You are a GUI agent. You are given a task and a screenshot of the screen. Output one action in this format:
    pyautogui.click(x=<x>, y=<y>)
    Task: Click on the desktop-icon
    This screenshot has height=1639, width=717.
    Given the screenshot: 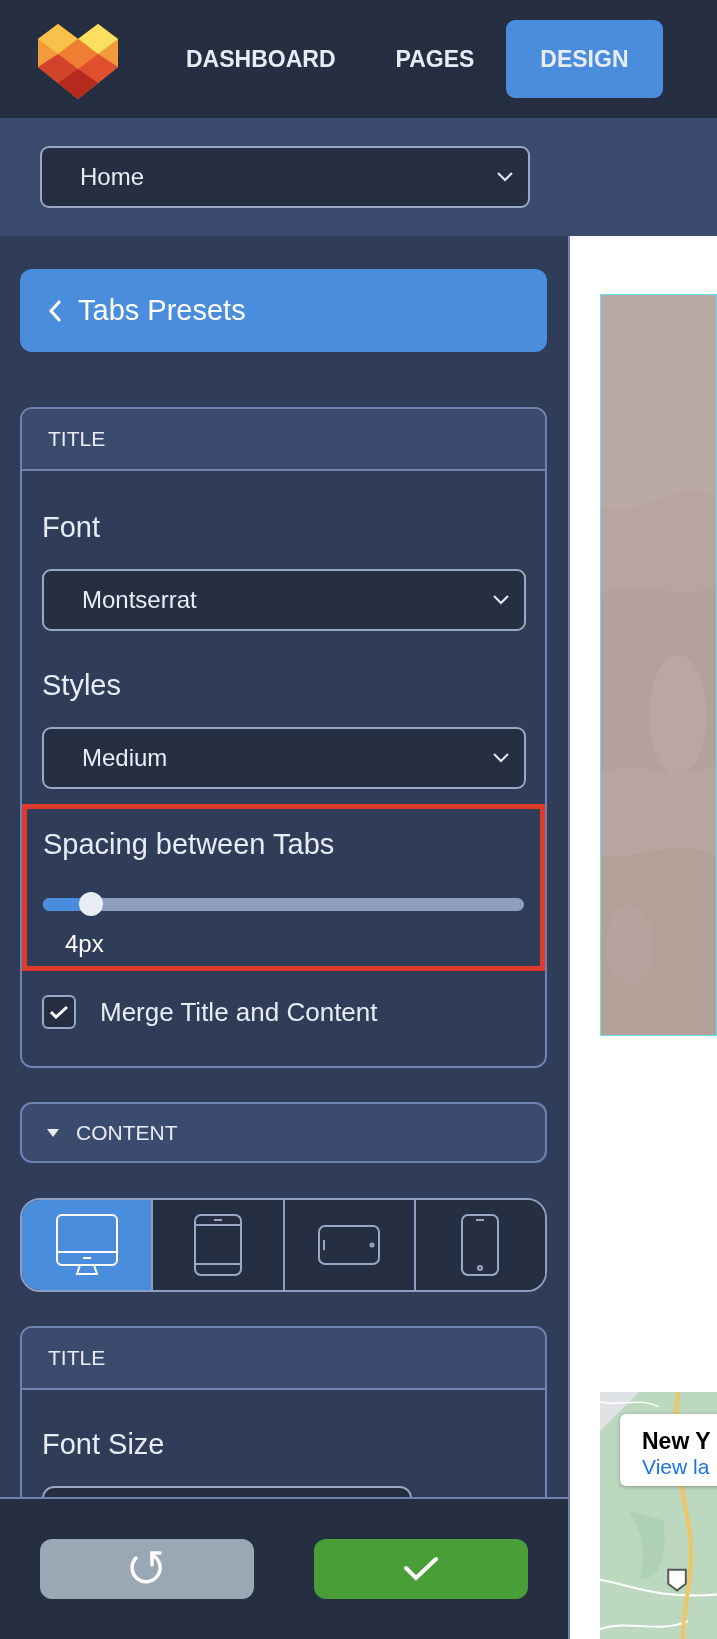 What is the action you would take?
    pyautogui.click(x=86, y=1245)
    